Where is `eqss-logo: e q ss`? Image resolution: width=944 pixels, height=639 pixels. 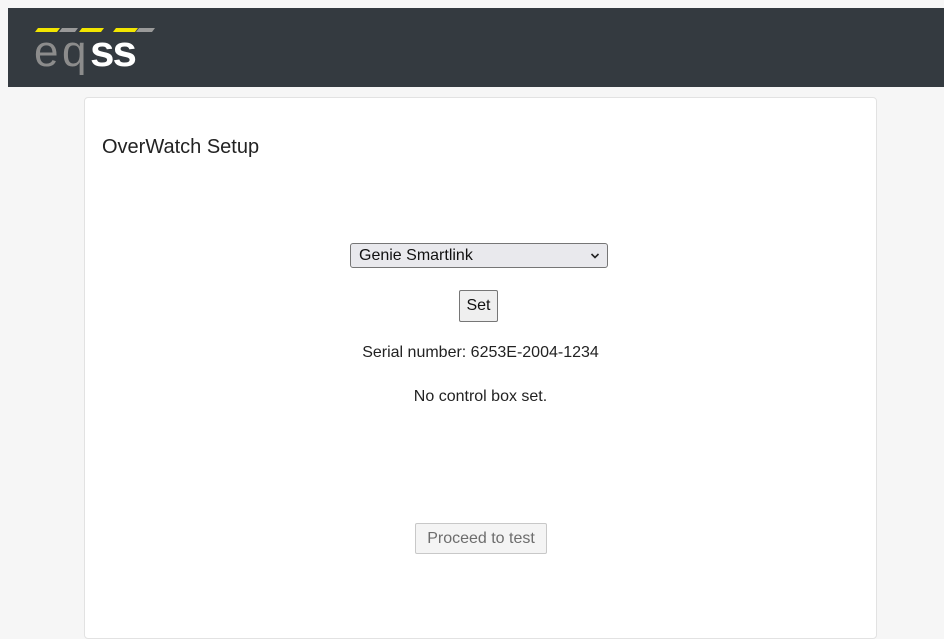 eqss-logo: e q ss is located at coordinates (100, 46).